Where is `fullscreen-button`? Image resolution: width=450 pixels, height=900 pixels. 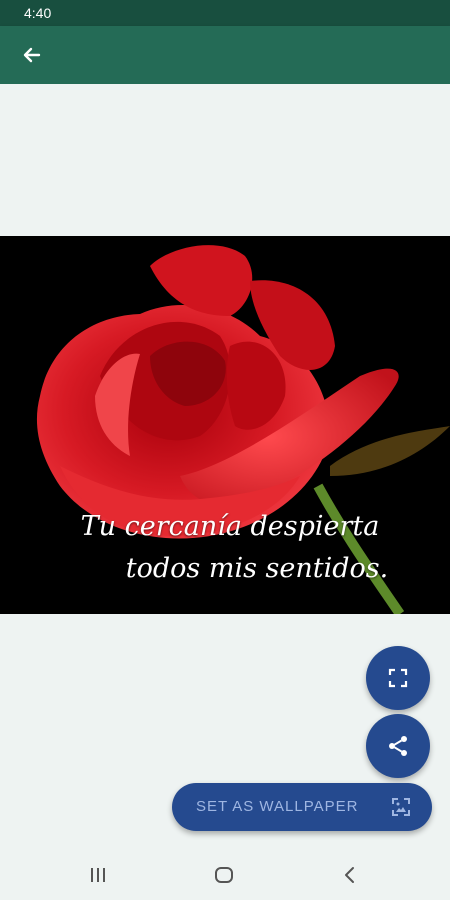 fullscreen-button is located at coordinates (398, 678).